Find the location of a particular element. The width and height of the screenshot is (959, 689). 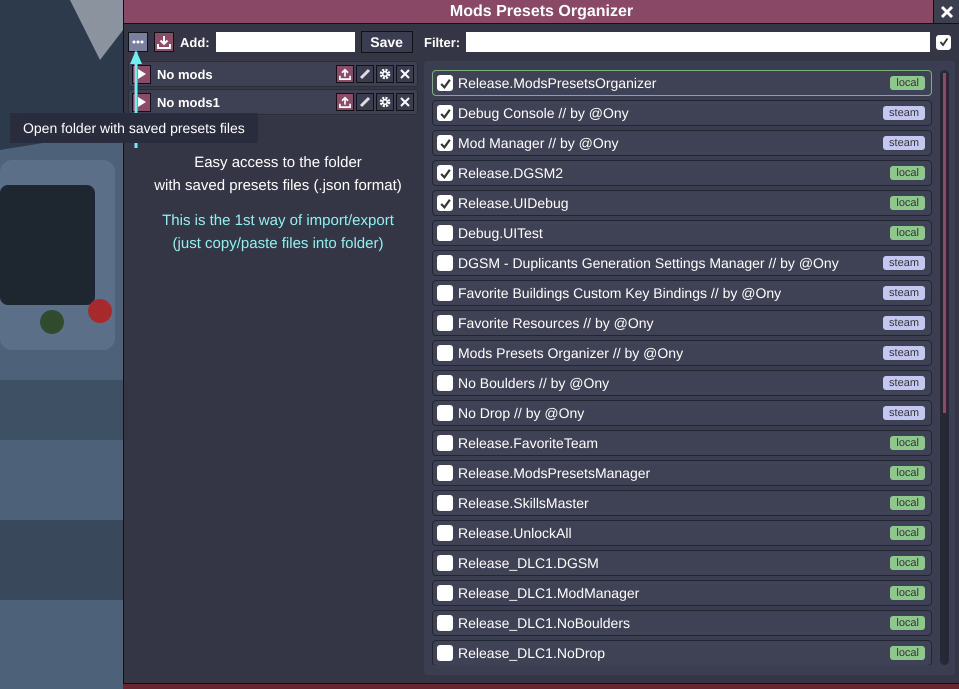

pencil-icon is located at coordinates (365, 102).